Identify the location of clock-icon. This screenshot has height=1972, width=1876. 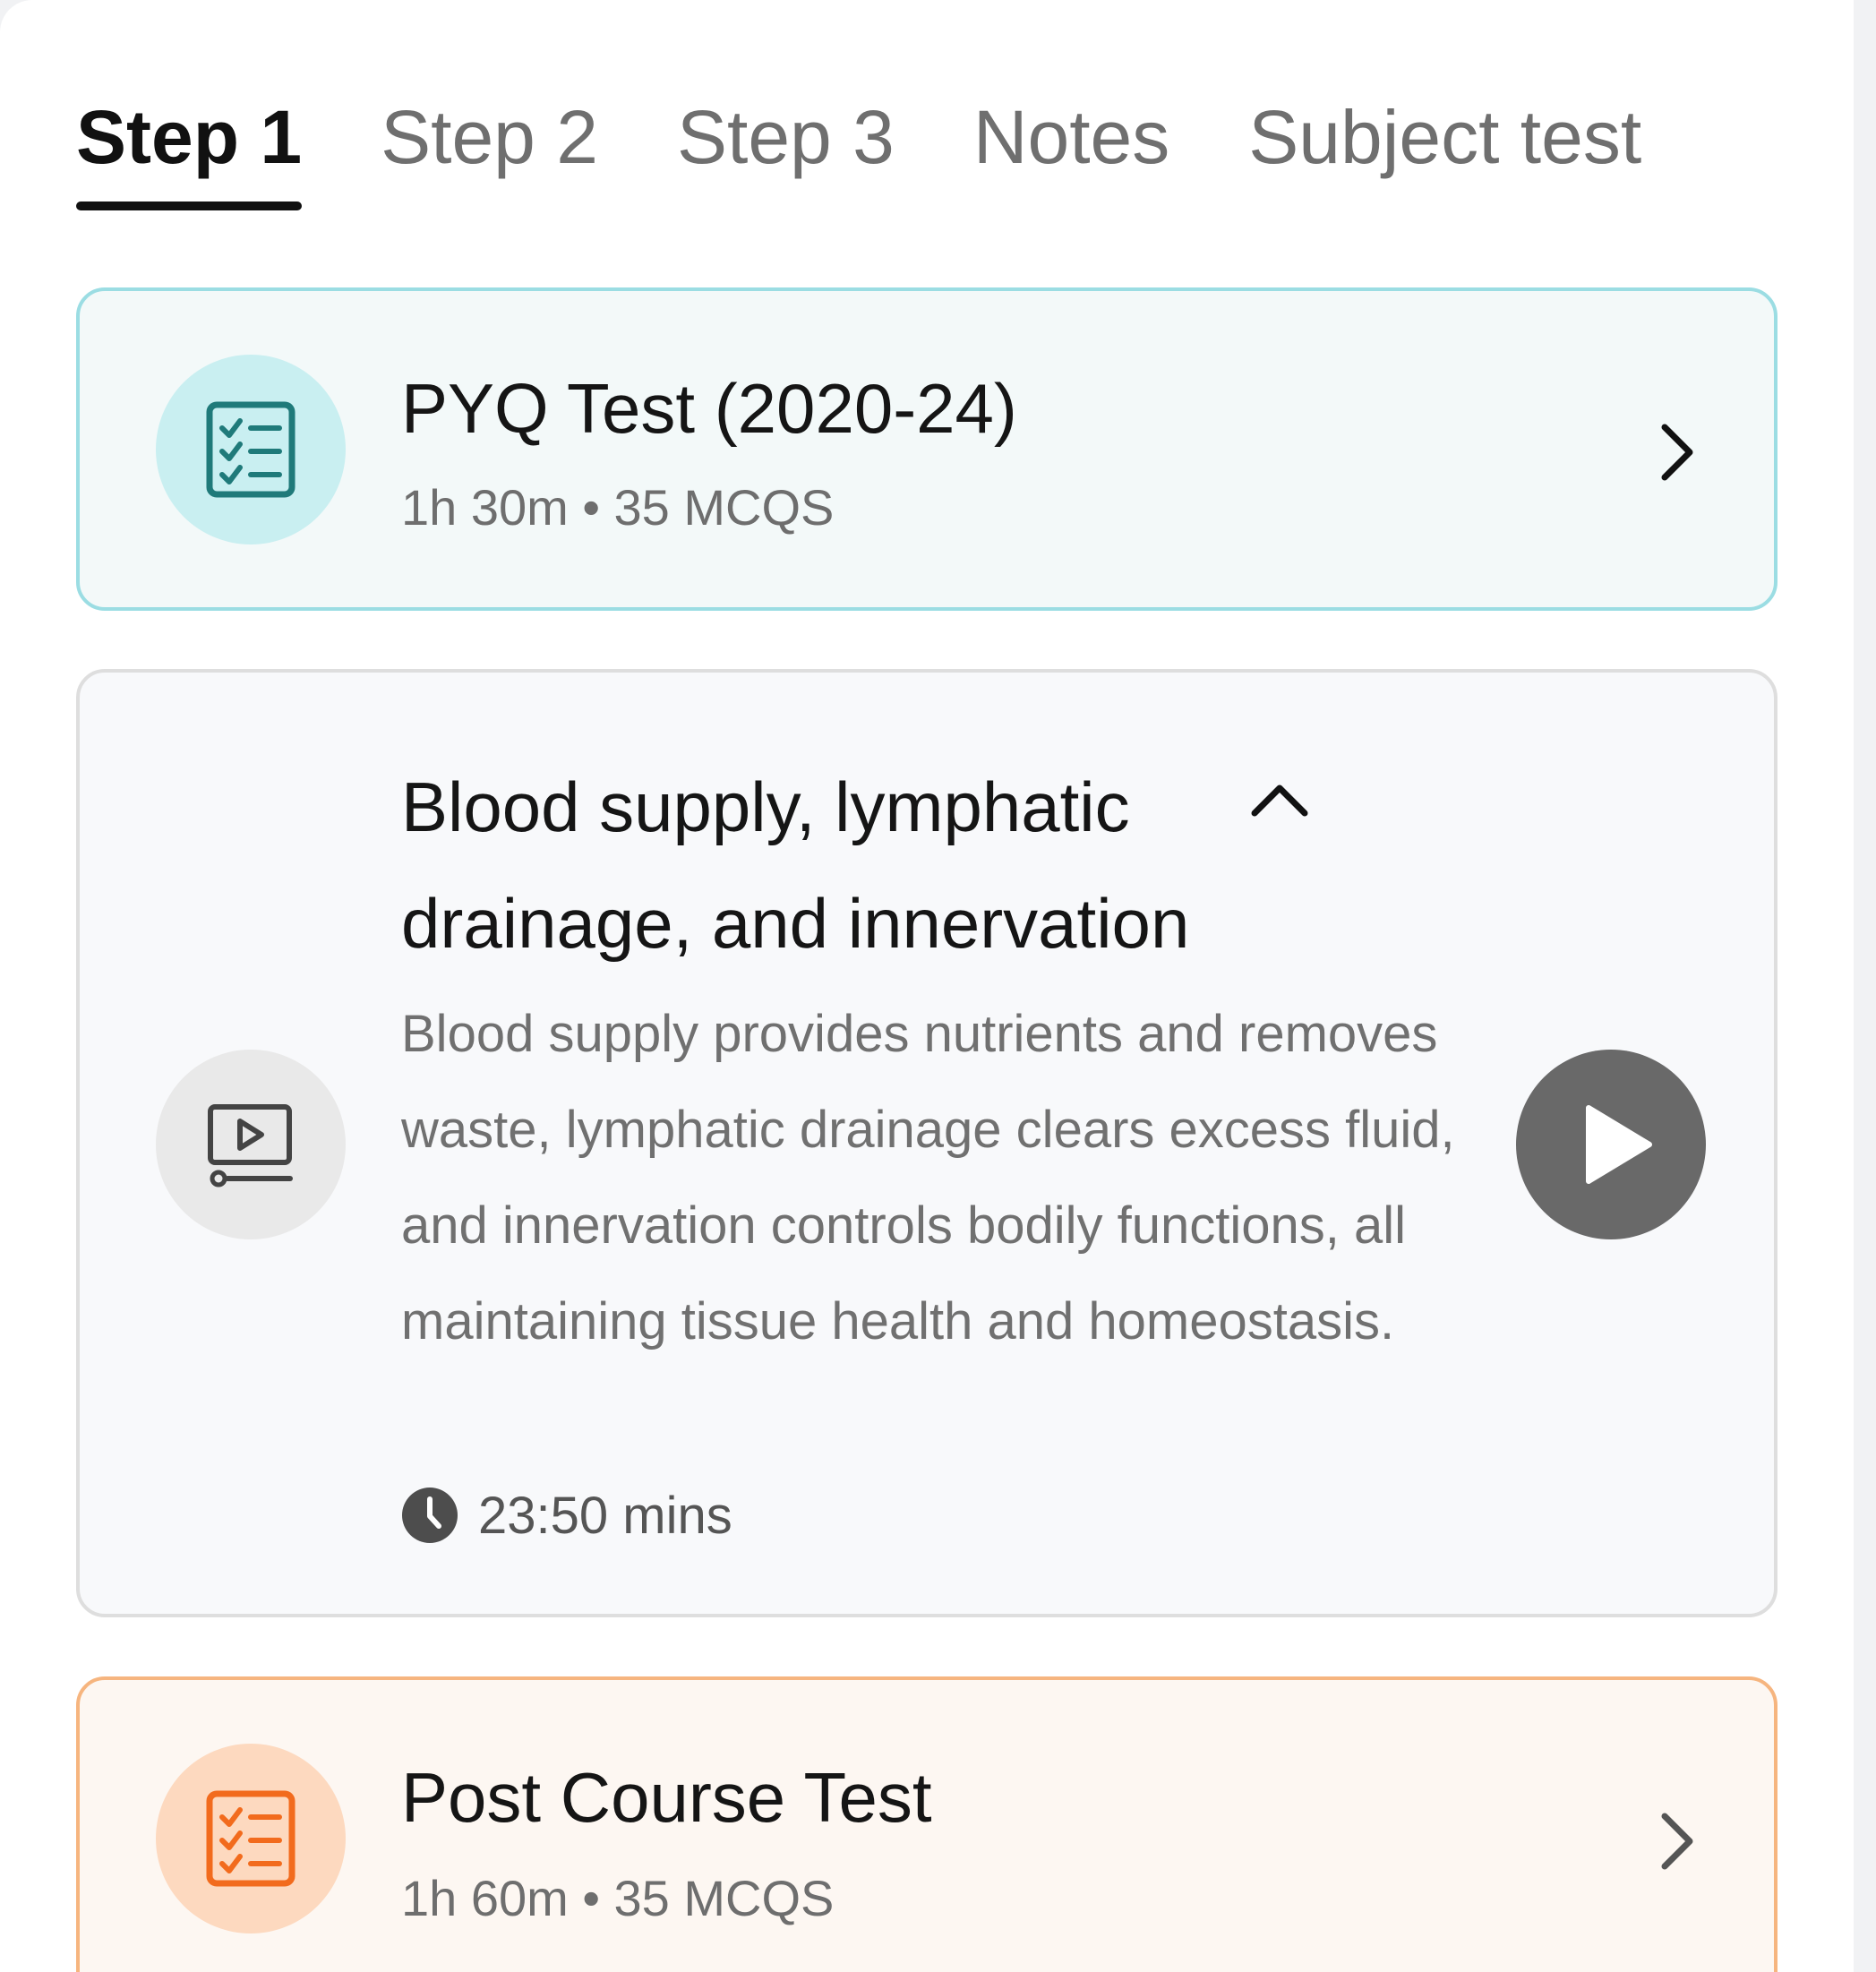
(430, 1515).